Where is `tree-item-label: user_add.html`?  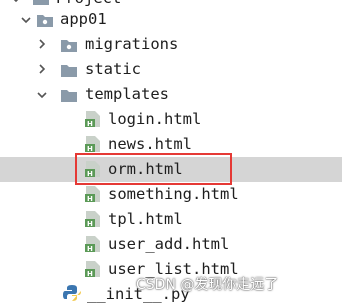
tree-item-label: user_add.html is located at coordinates (169, 244).